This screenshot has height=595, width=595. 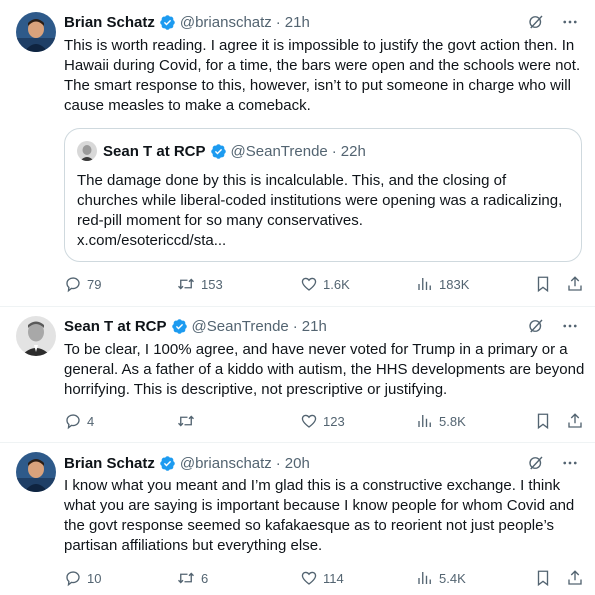 I want to click on quote-timestamp: 22h, so click(x=353, y=151).